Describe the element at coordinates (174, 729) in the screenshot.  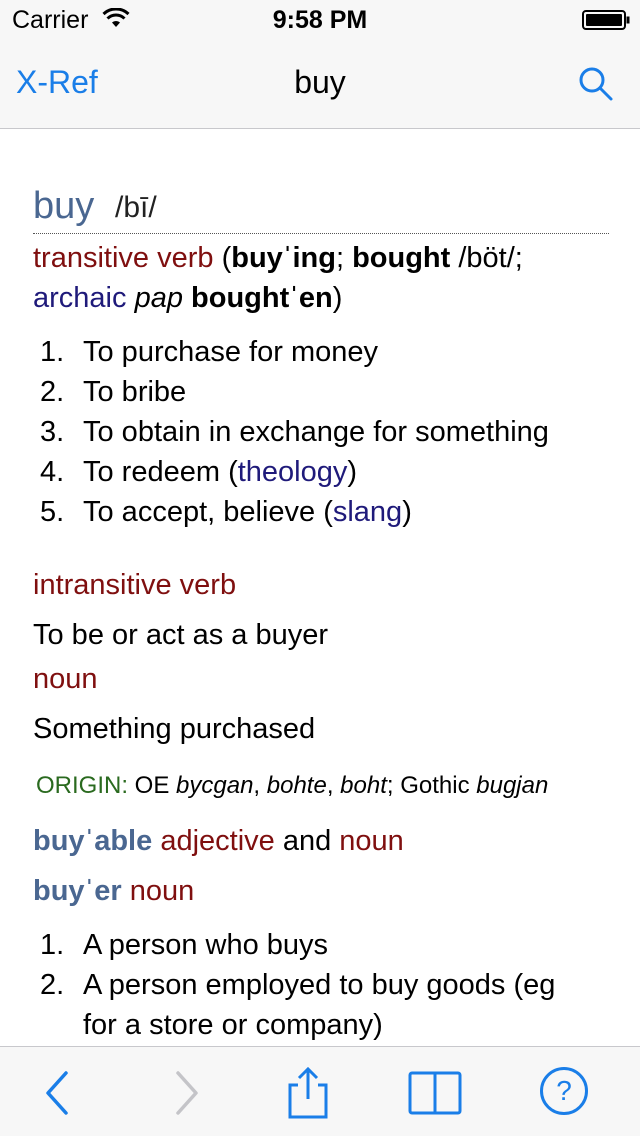
I see `noun-definition: Something purchased` at that location.